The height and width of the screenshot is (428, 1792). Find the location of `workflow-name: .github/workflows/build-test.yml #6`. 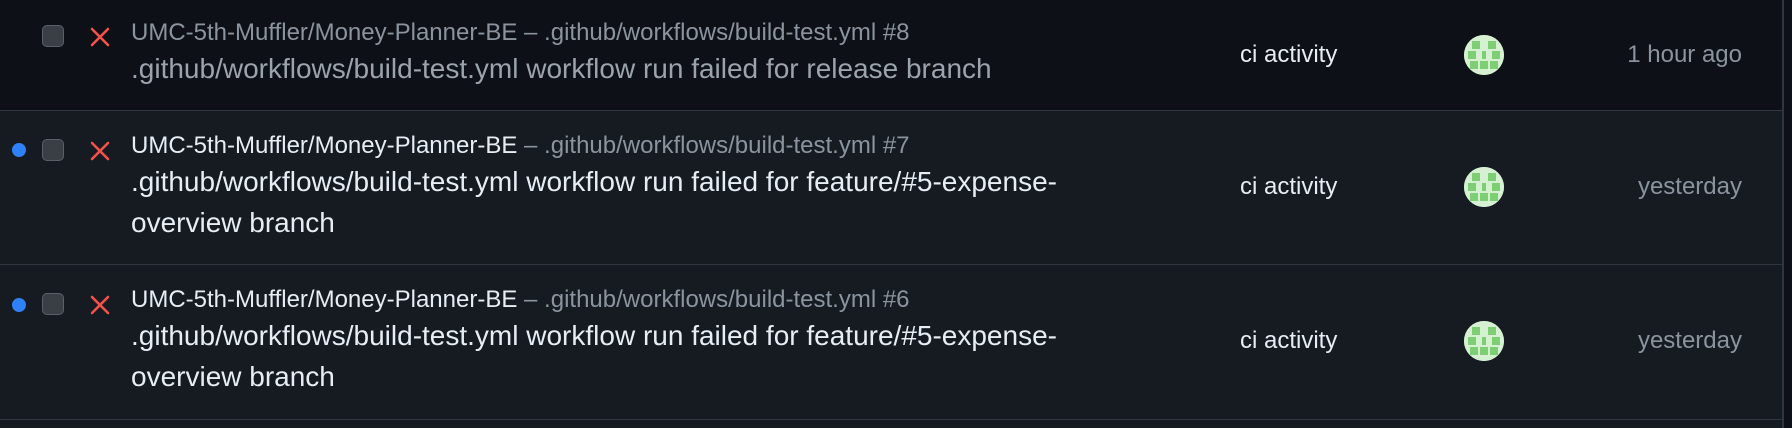

workflow-name: .github/workflows/build-test.yml #6 is located at coordinates (727, 299).